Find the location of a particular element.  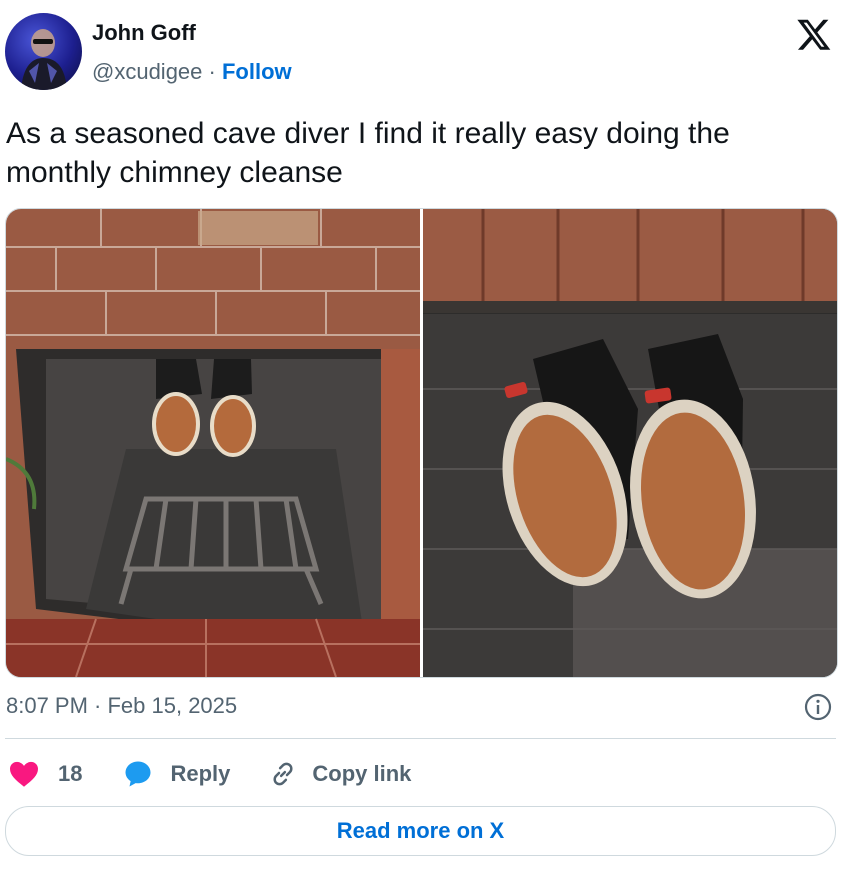

heart-icon is located at coordinates (24, 774).